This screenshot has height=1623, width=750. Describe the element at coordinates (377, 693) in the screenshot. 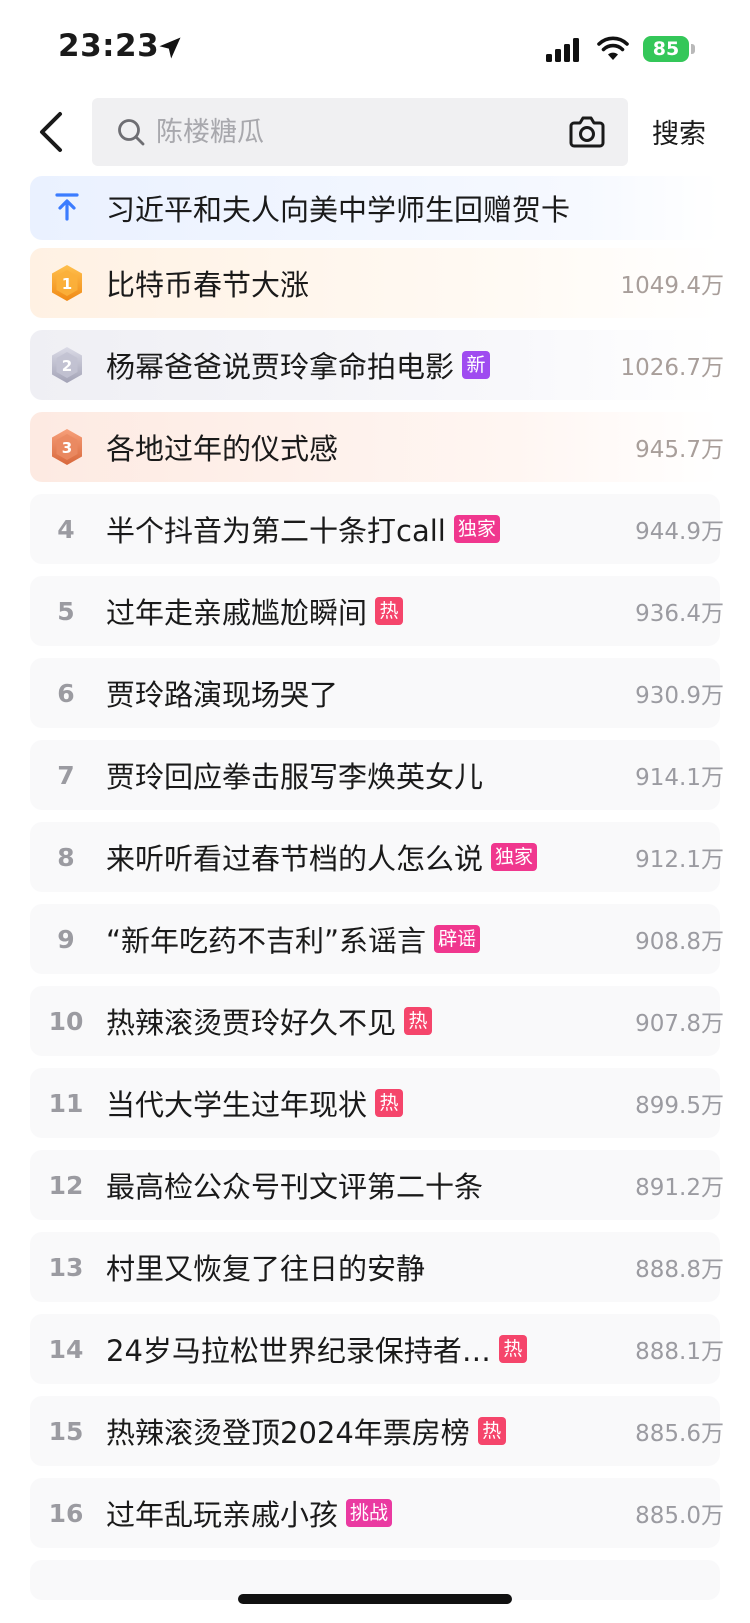

I see `list-item: 6 贾玲路演现场哭了 930.9万` at that location.